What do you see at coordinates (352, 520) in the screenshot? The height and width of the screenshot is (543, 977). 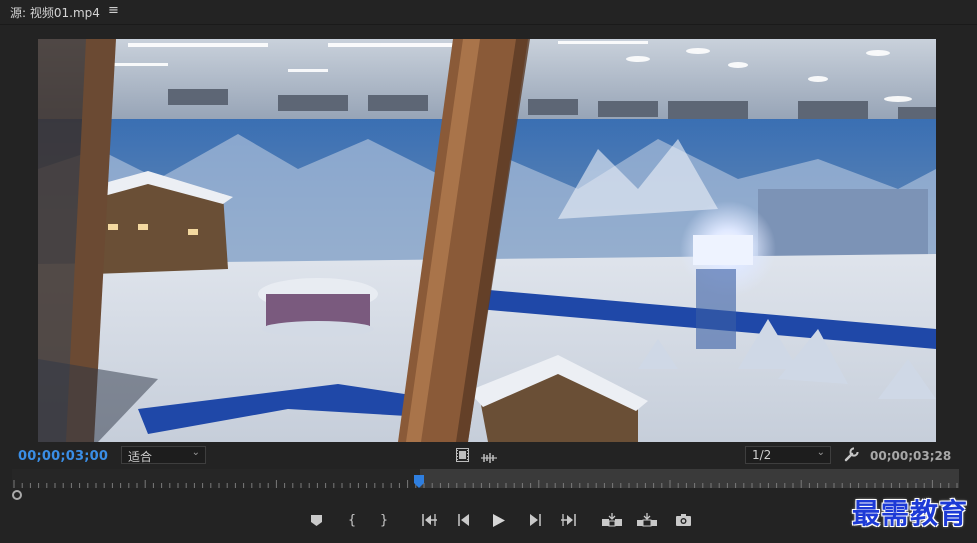 I see `mark-in-icon: {` at bounding box center [352, 520].